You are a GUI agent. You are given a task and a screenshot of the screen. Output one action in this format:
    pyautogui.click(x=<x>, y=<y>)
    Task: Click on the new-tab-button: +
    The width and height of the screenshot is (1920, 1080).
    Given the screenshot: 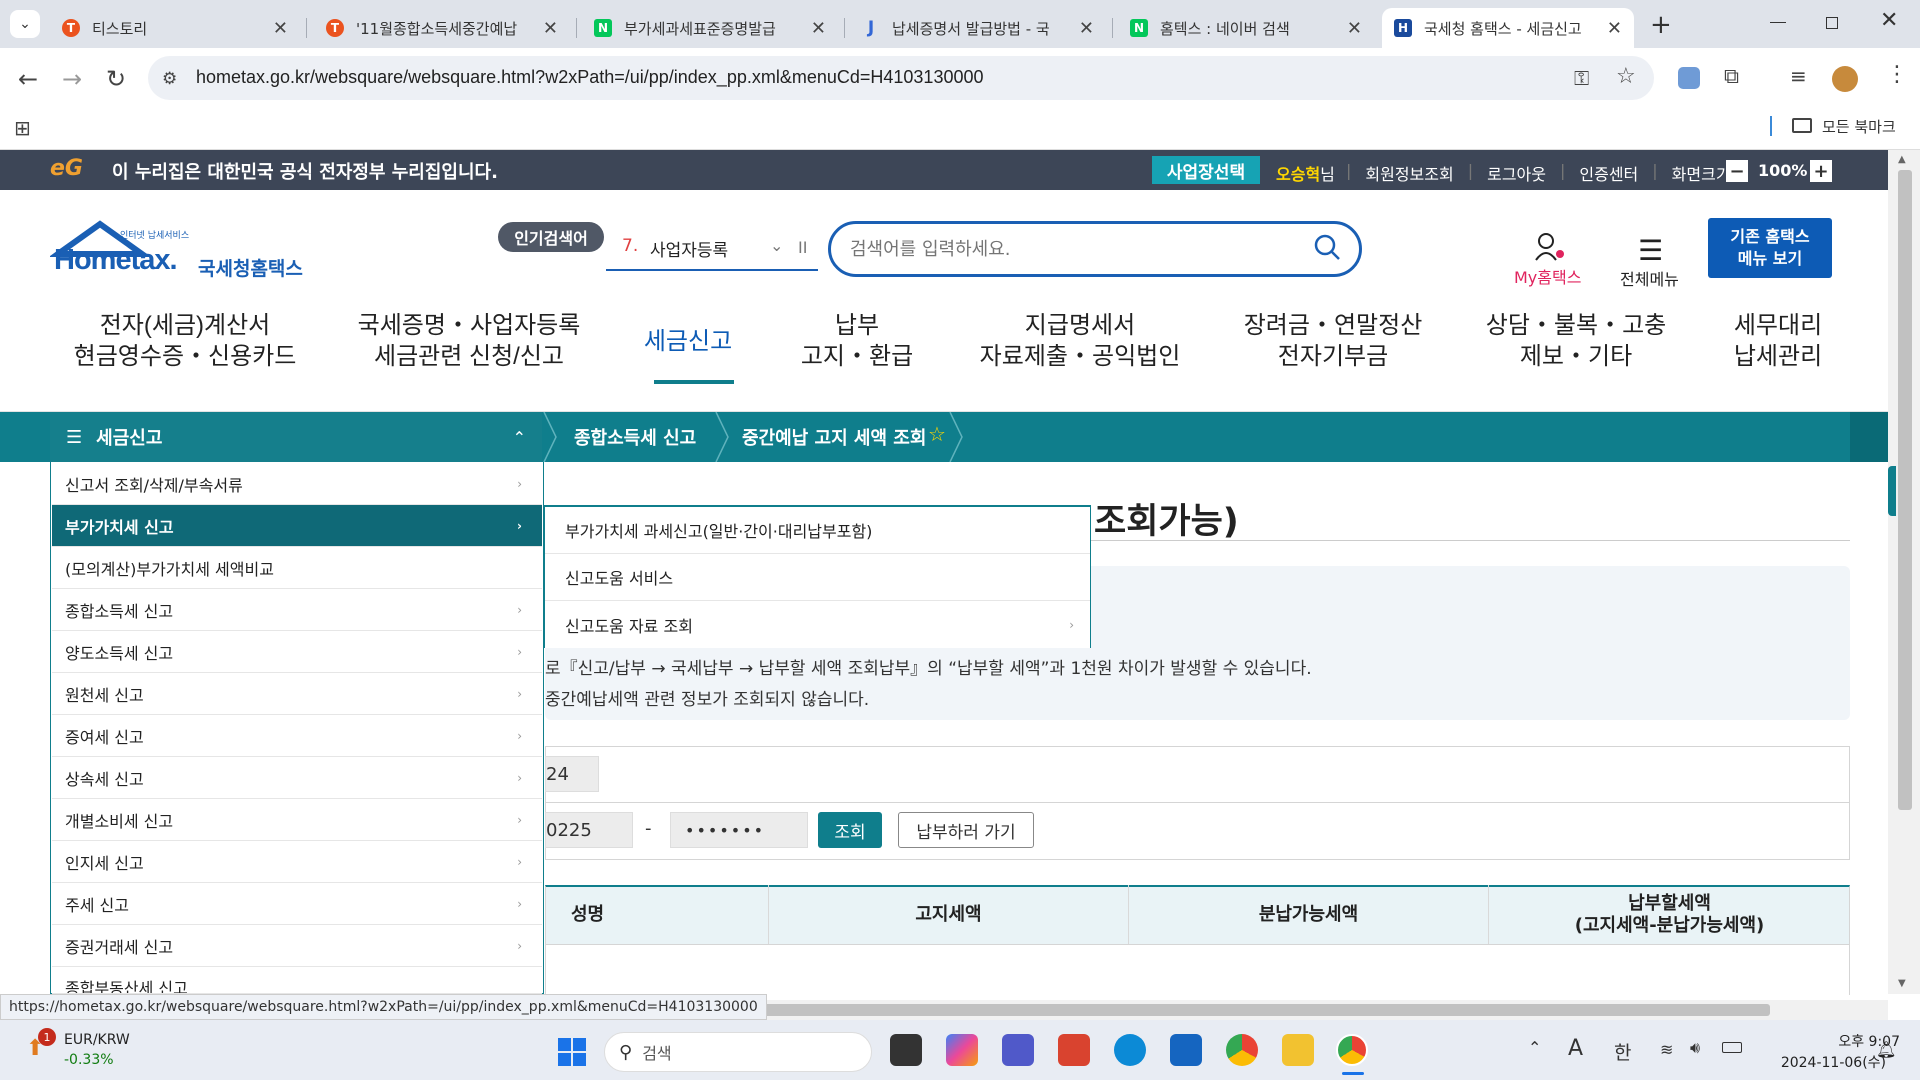 What is the action you would take?
    pyautogui.click(x=1661, y=25)
    